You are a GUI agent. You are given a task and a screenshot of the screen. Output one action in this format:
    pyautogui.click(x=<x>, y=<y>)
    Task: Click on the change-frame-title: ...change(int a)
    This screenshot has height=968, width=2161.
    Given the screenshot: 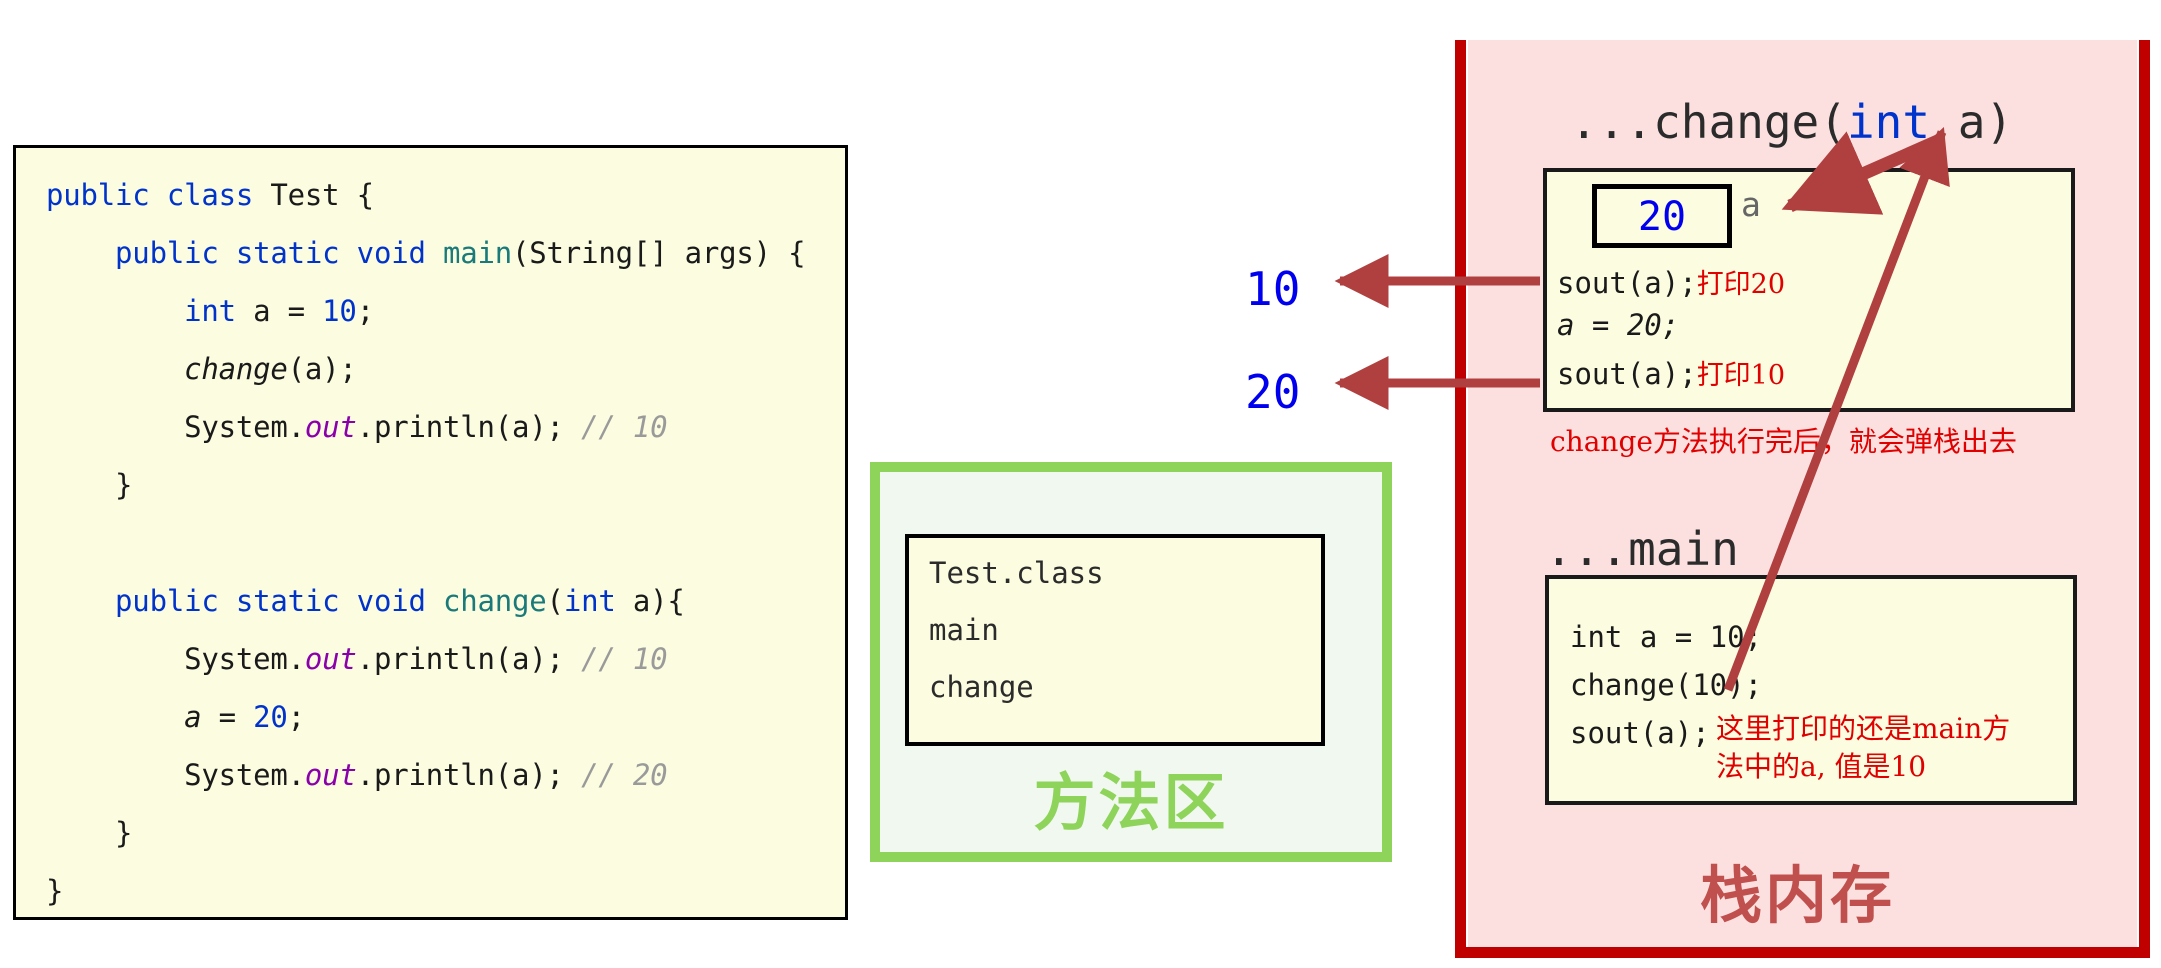 What is the action you would take?
    pyautogui.click(x=1791, y=122)
    